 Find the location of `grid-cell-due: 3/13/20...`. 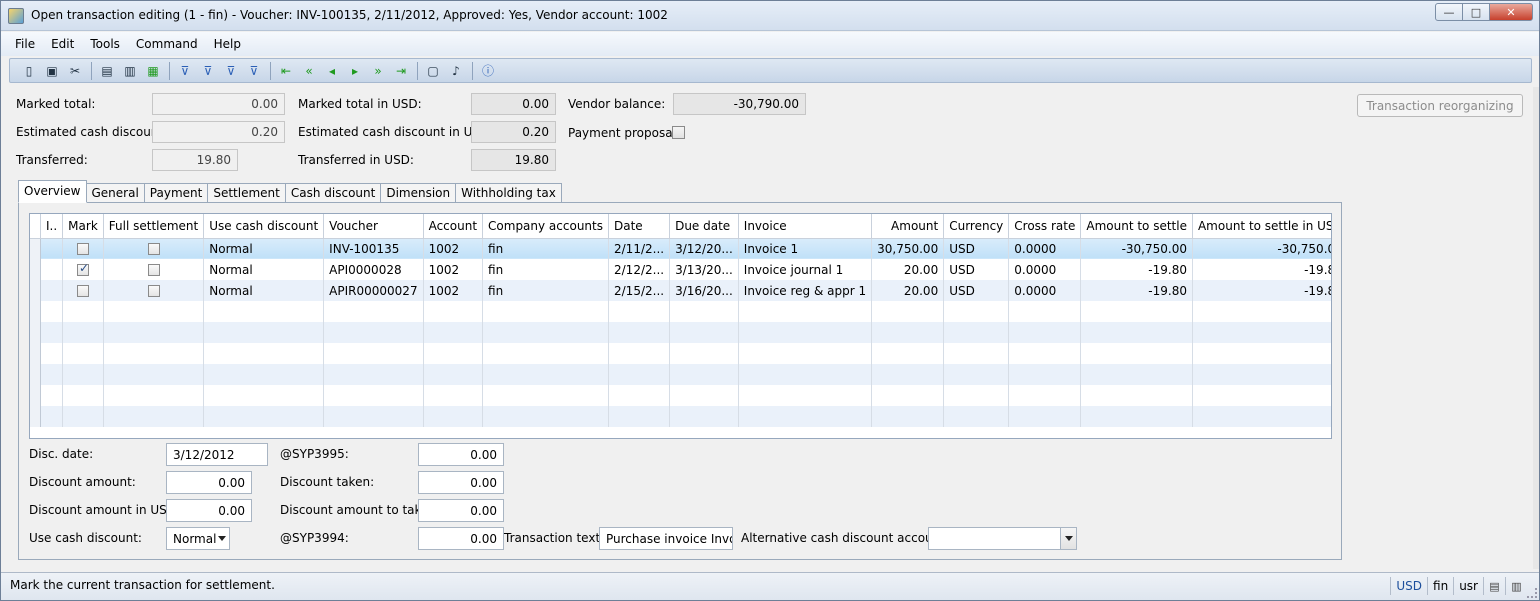

grid-cell-due: 3/13/20... is located at coordinates (704, 269).